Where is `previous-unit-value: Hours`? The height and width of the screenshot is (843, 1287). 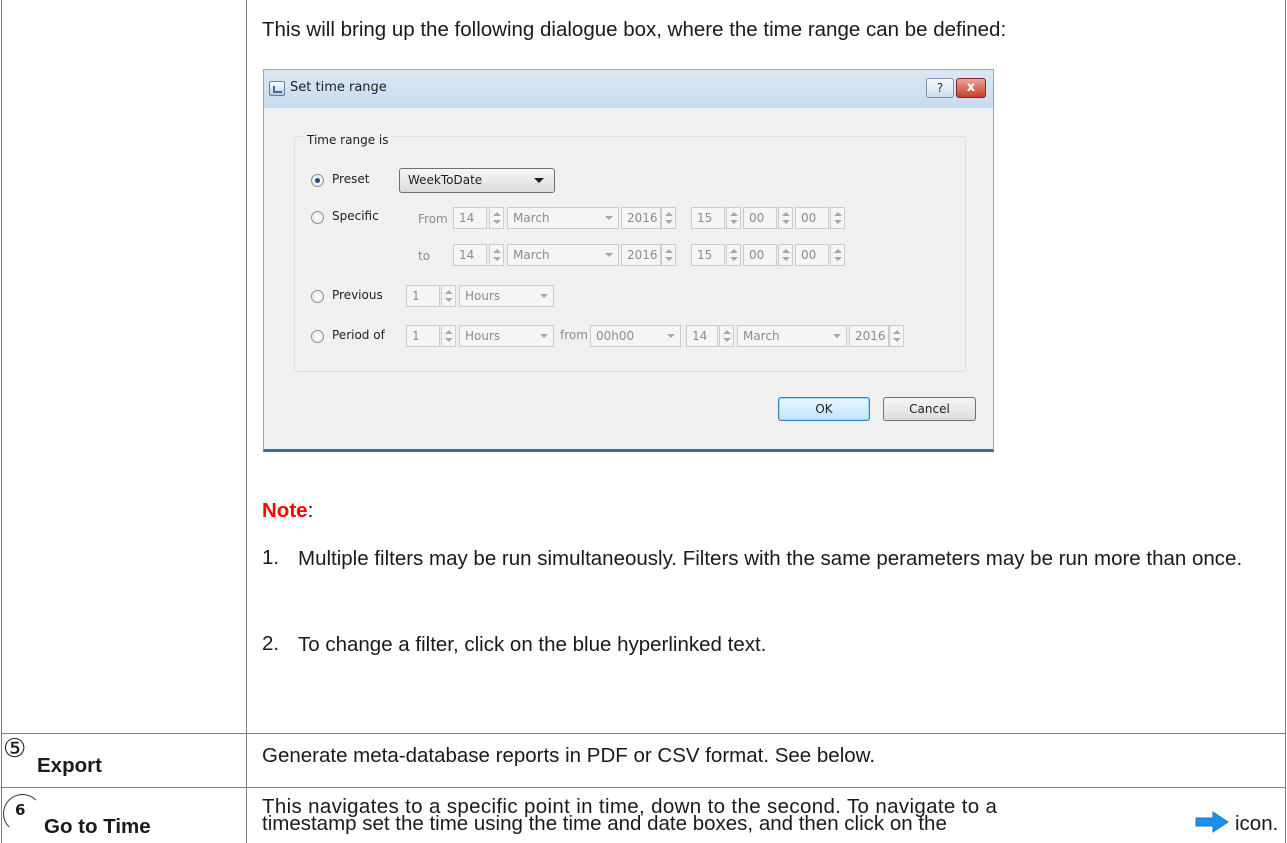
previous-unit-value: Hours is located at coordinates (483, 296).